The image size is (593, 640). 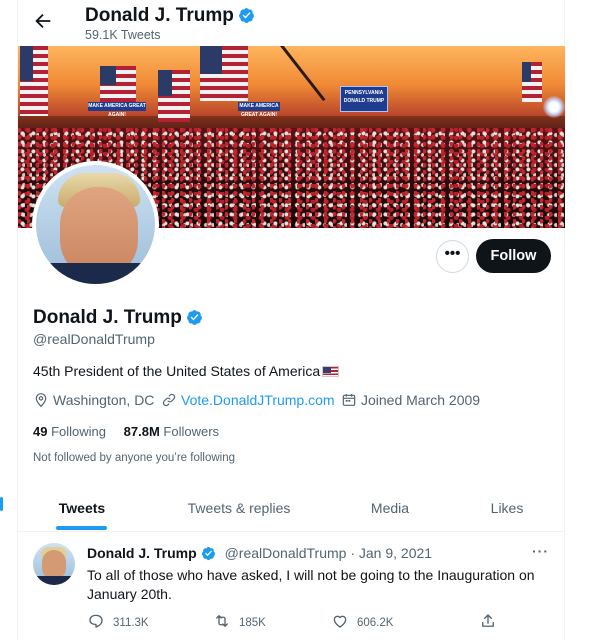 I want to click on tweet-author-name: Donald J. Trump, so click(x=142, y=553).